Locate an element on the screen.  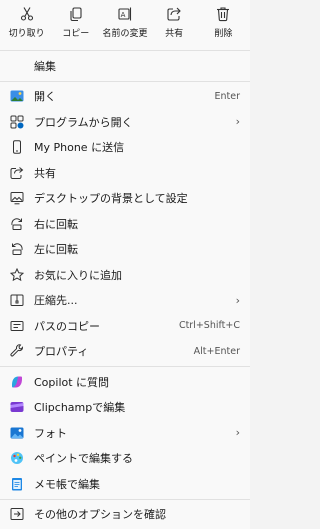
ask-copilot-menu-item: Copilot に質問 is located at coordinates (125, 382).